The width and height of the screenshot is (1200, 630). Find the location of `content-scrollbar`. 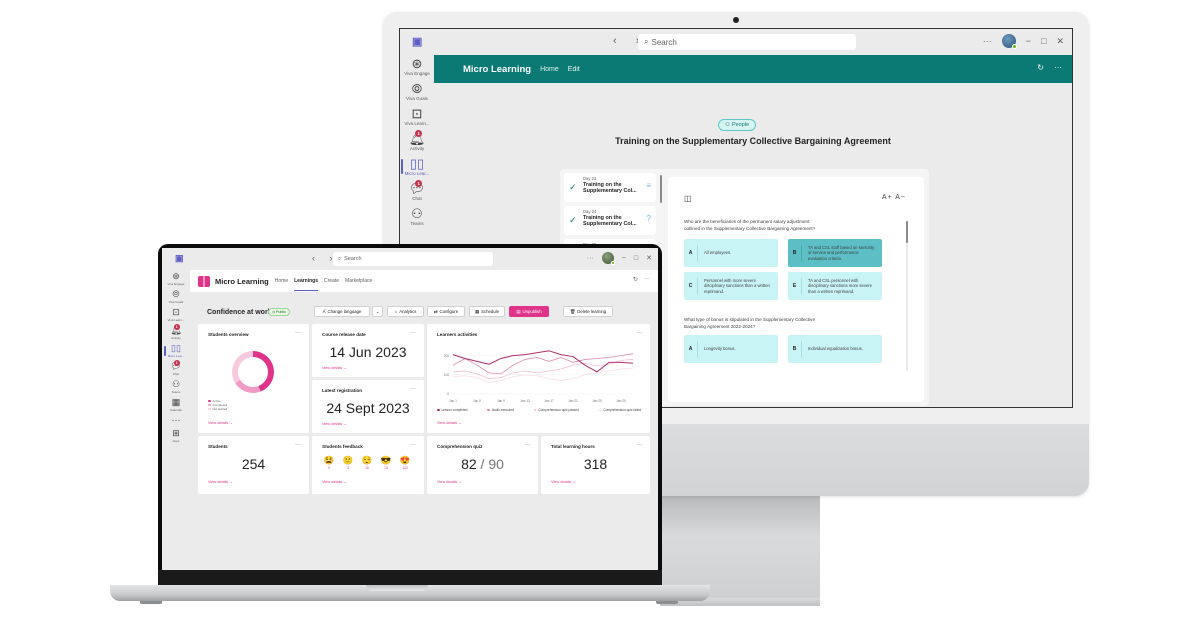

content-scrollbar is located at coordinates (907, 296).